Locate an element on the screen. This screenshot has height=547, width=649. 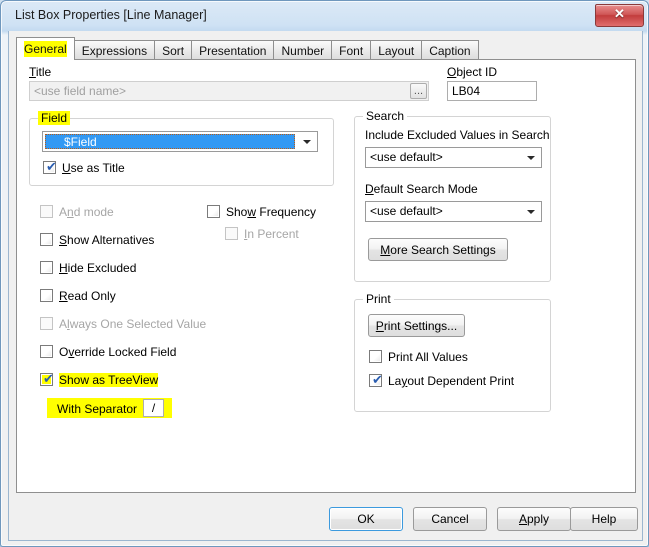
checkbox-in-percent-label: In Percent is located at coordinates (271, 234).